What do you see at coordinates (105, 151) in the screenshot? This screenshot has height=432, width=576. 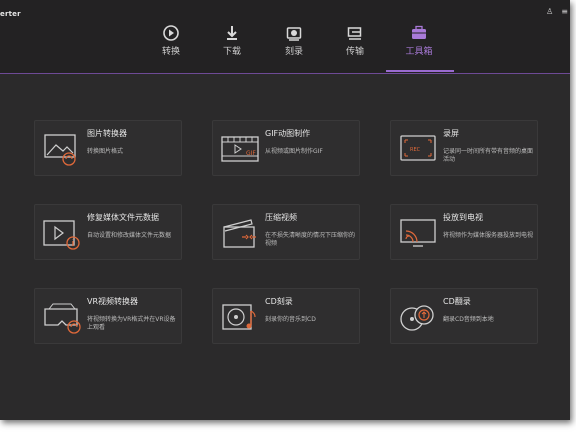 I see `tool-desc: 转换图片格式` at bounding box center [105, 151].